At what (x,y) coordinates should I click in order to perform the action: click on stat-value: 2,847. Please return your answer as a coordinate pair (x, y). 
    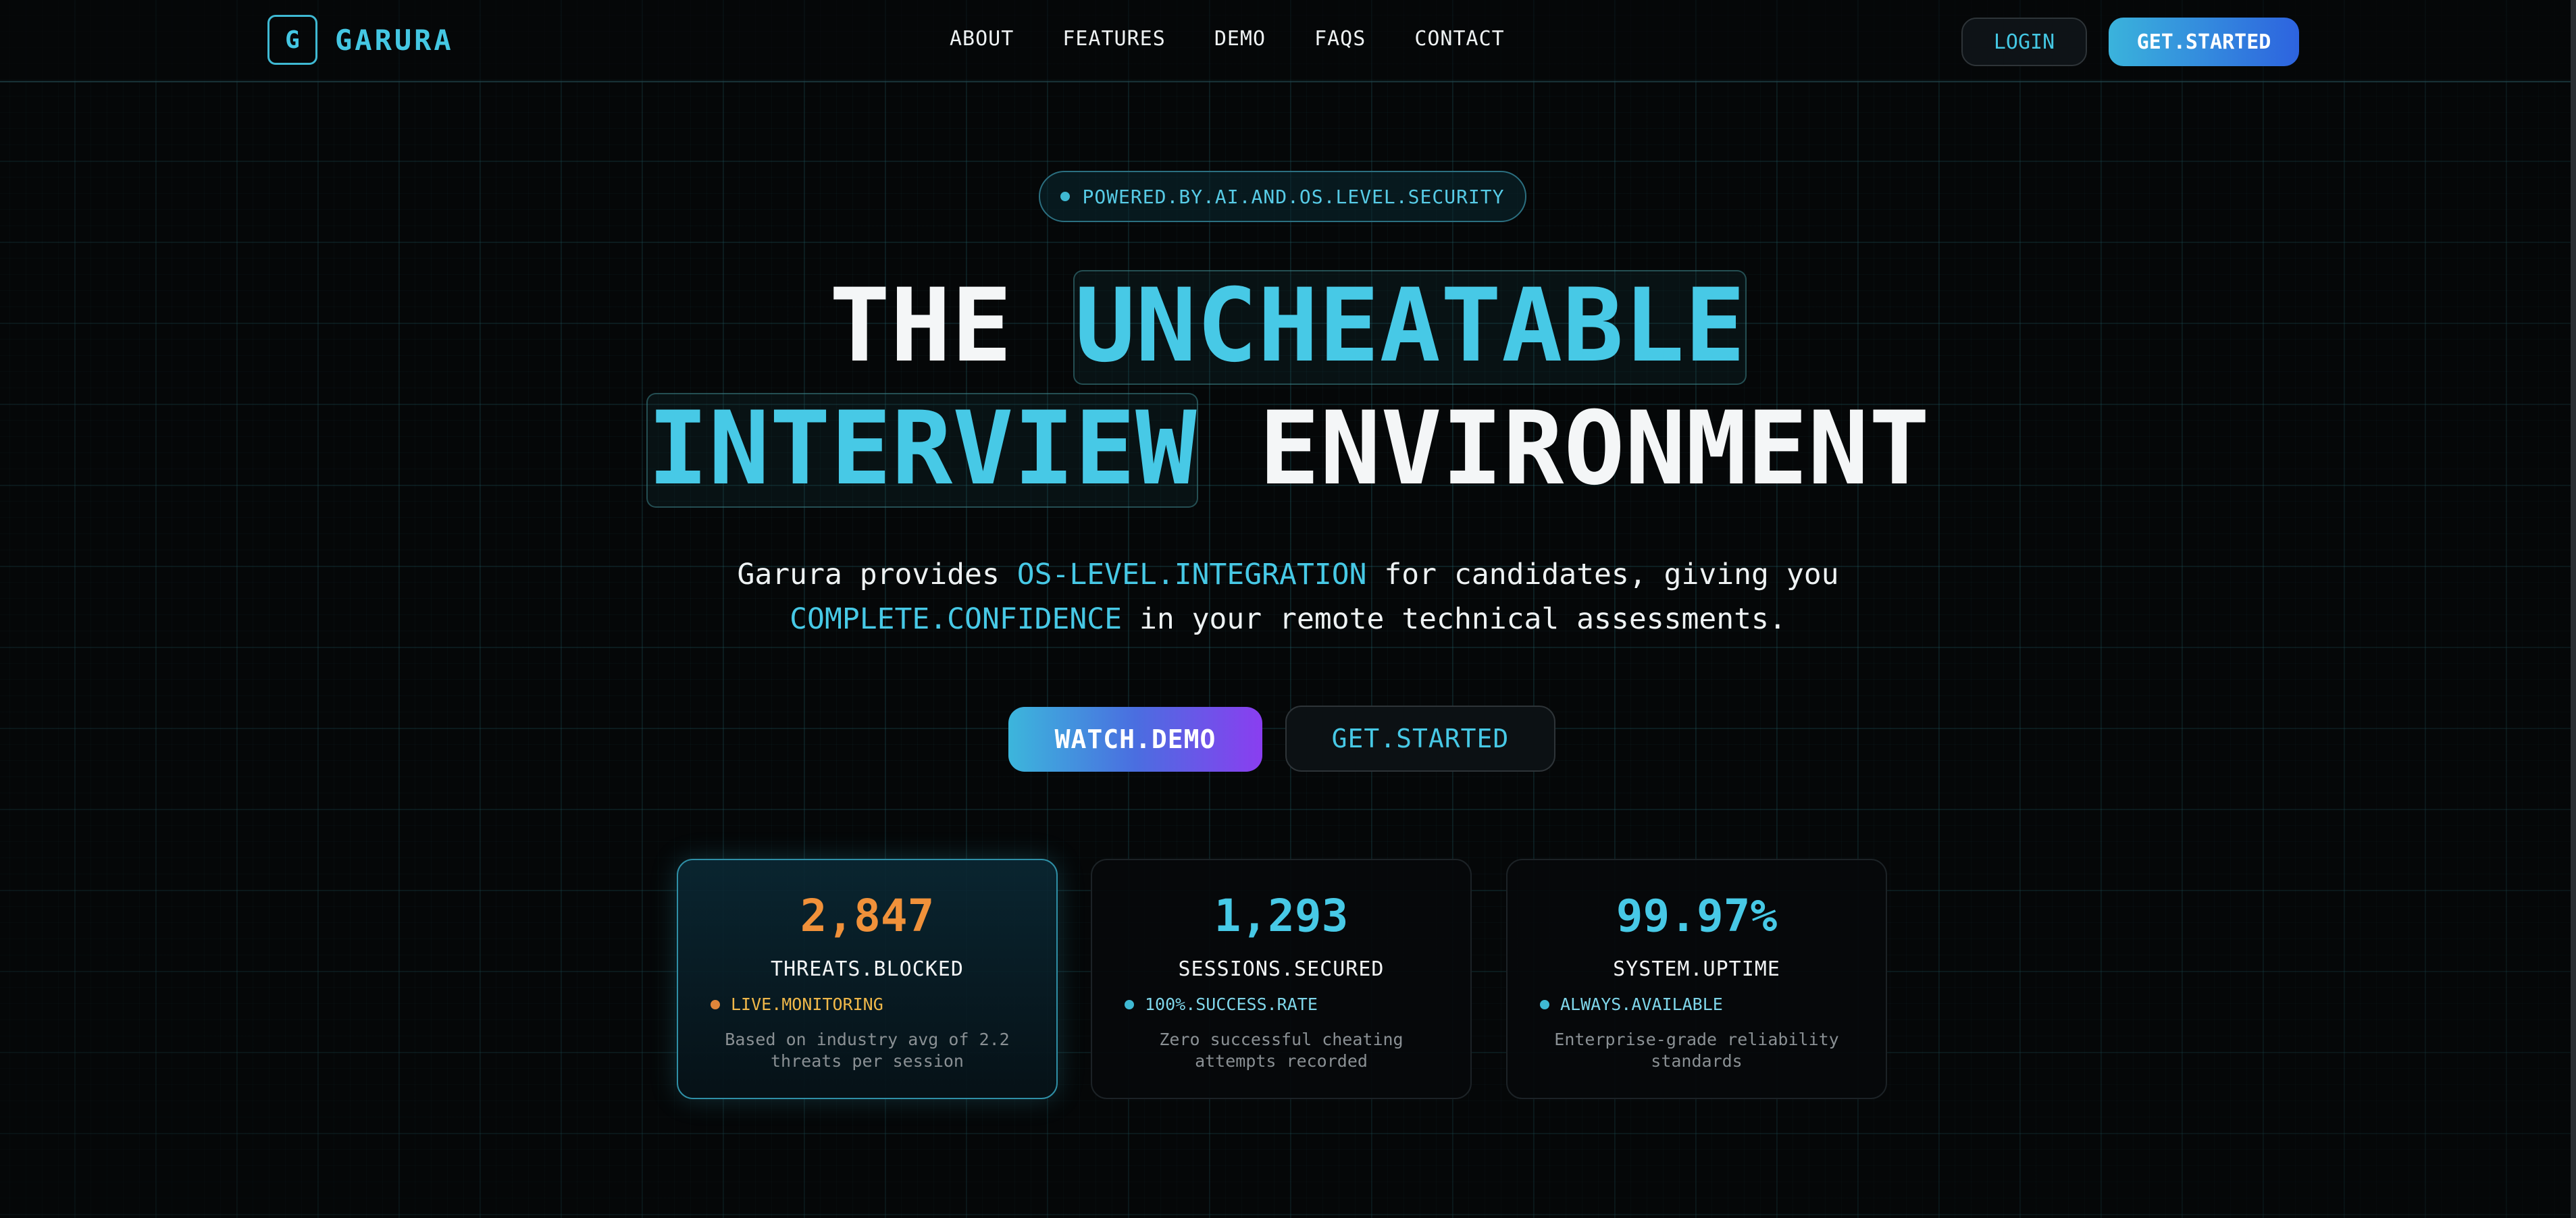
    Looking at the image, I should click on (867, 916).